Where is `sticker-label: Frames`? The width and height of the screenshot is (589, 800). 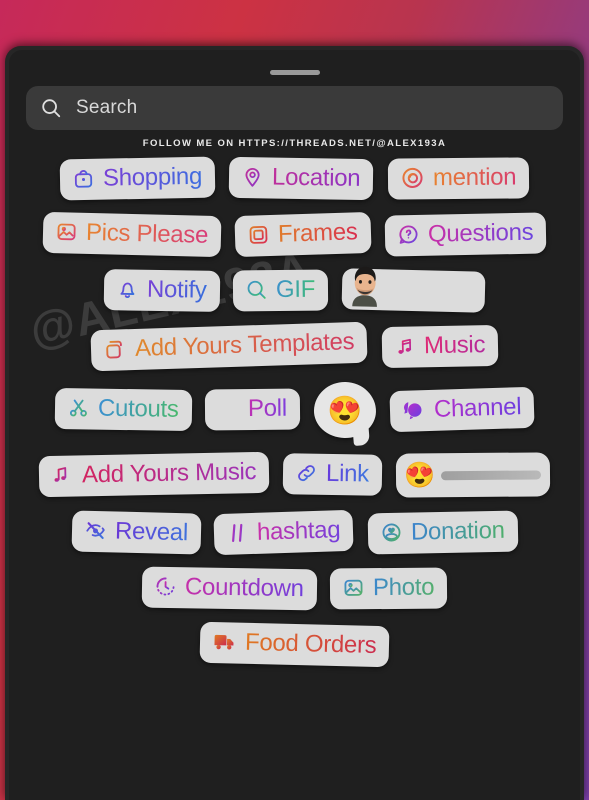
sticker-label: Frames is located at coordinates (318, 233).